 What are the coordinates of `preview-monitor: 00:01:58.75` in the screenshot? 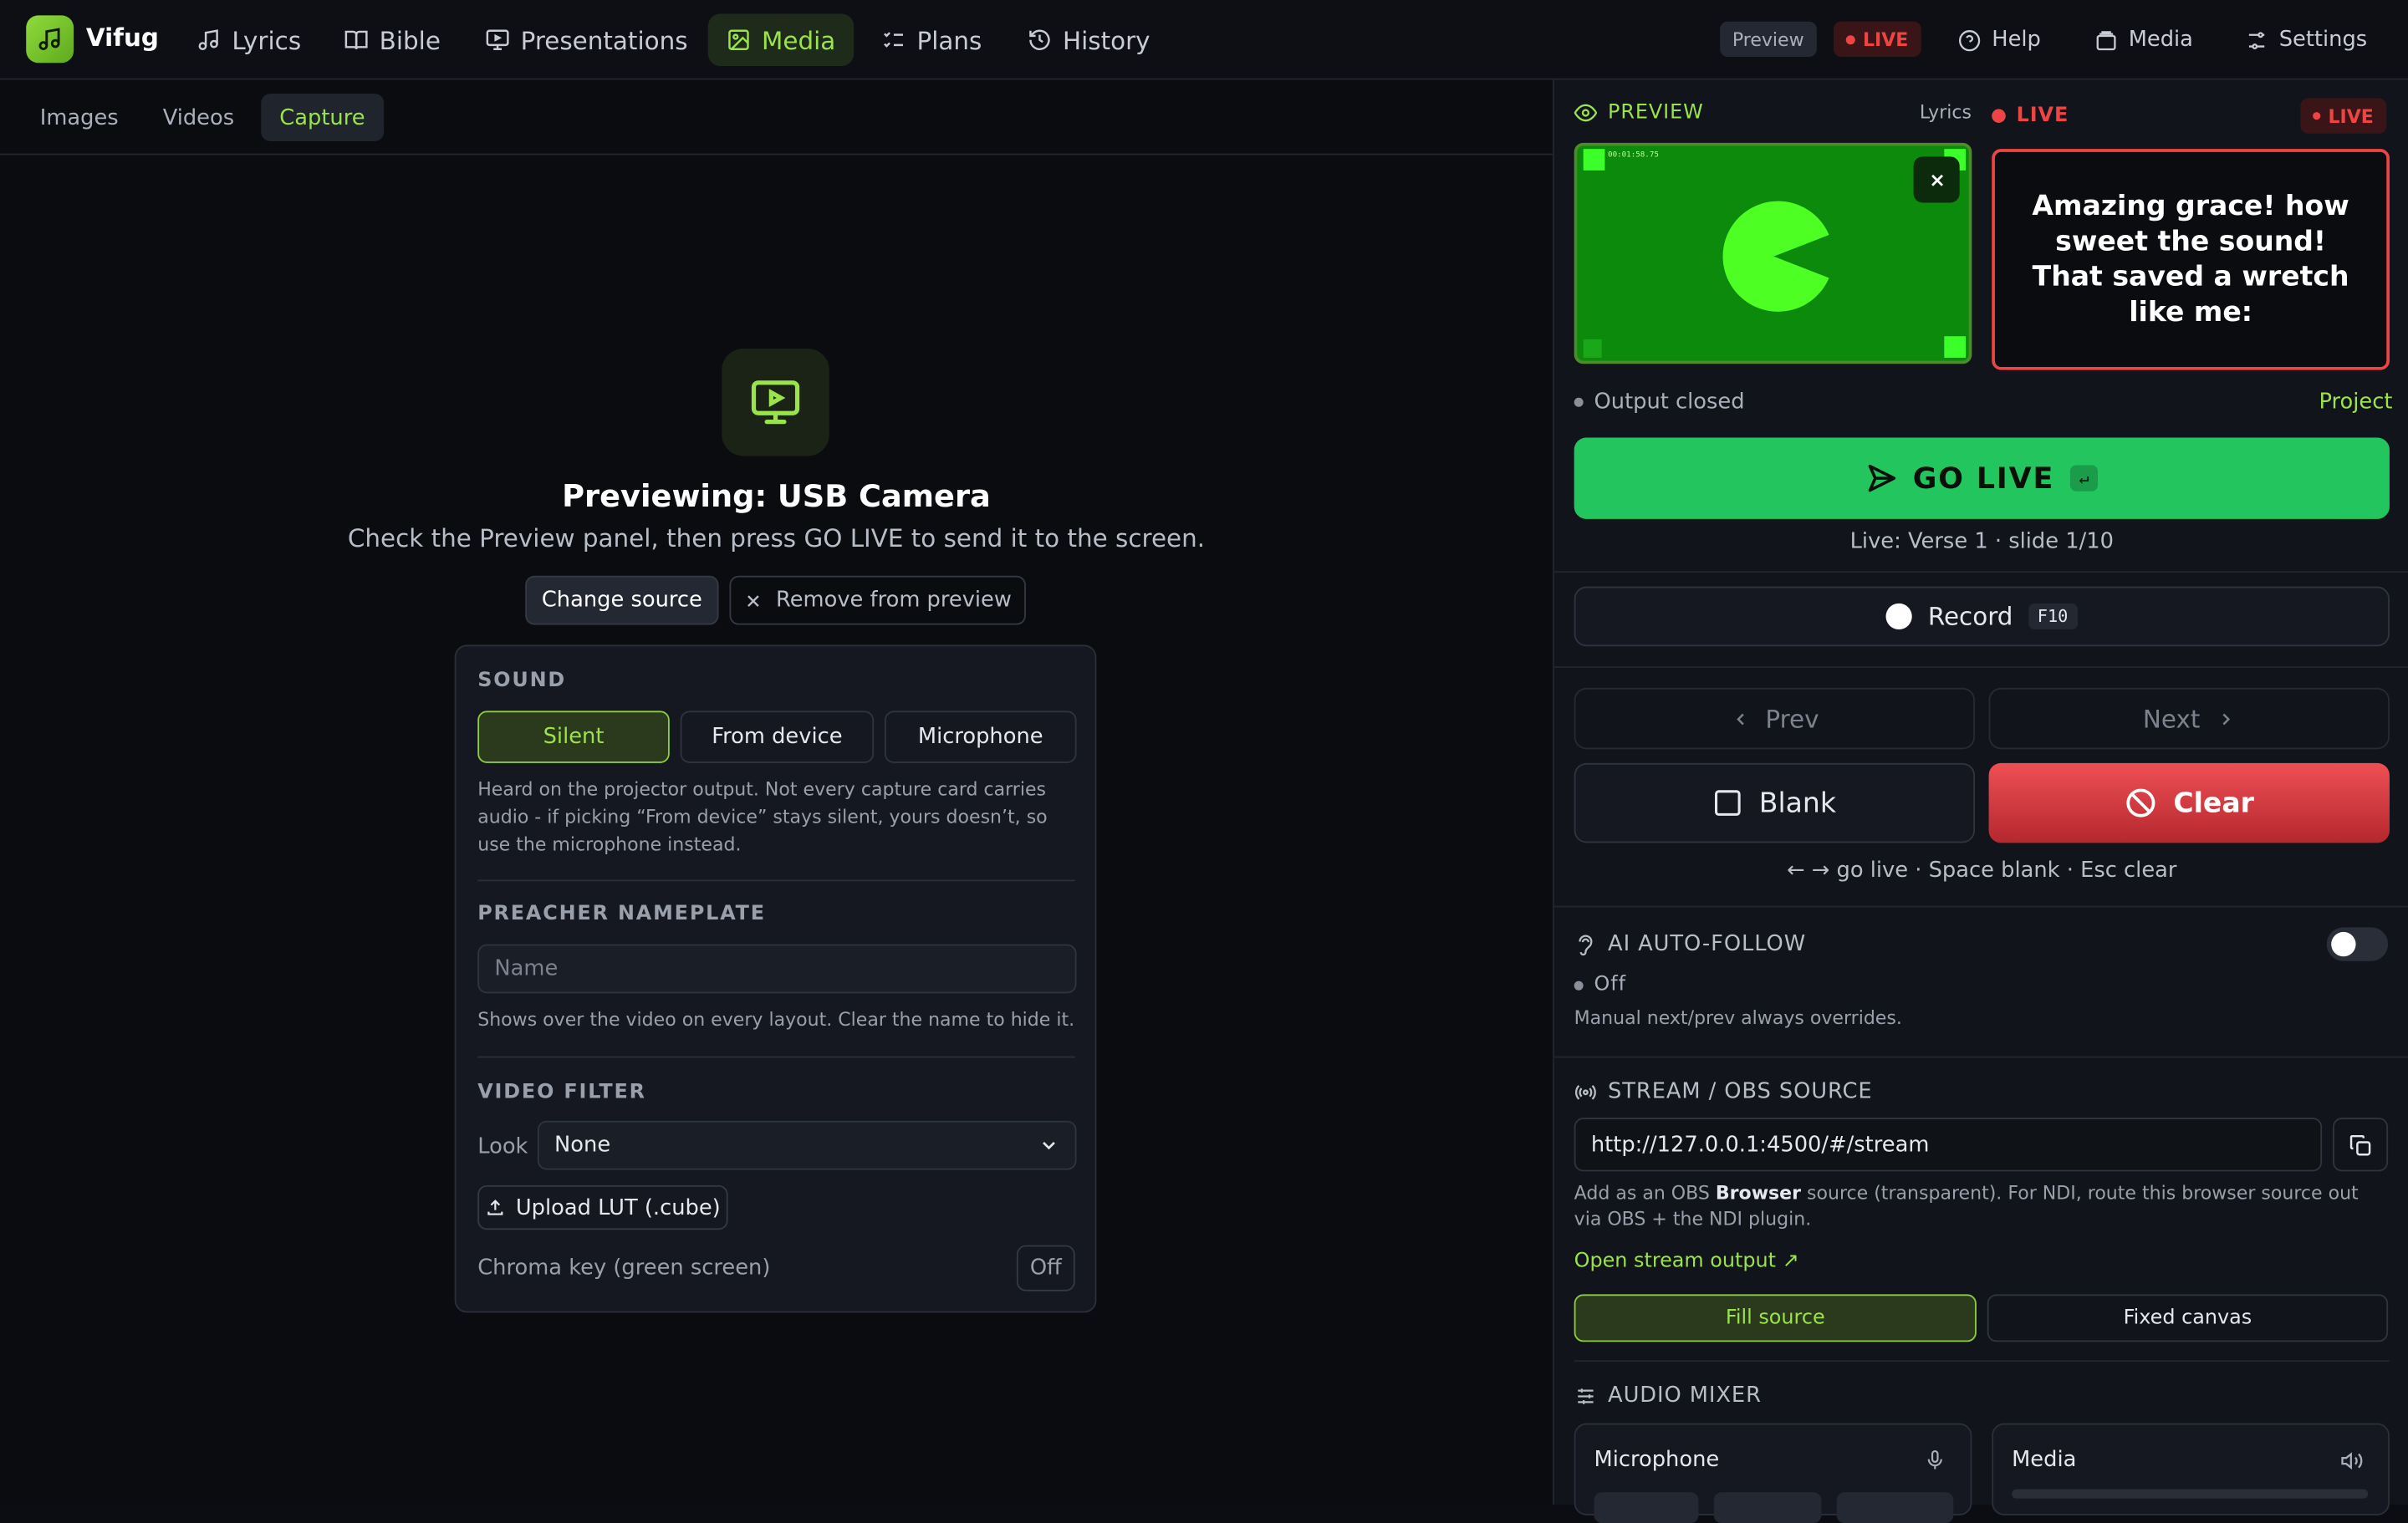 It's located at (1773, 253).